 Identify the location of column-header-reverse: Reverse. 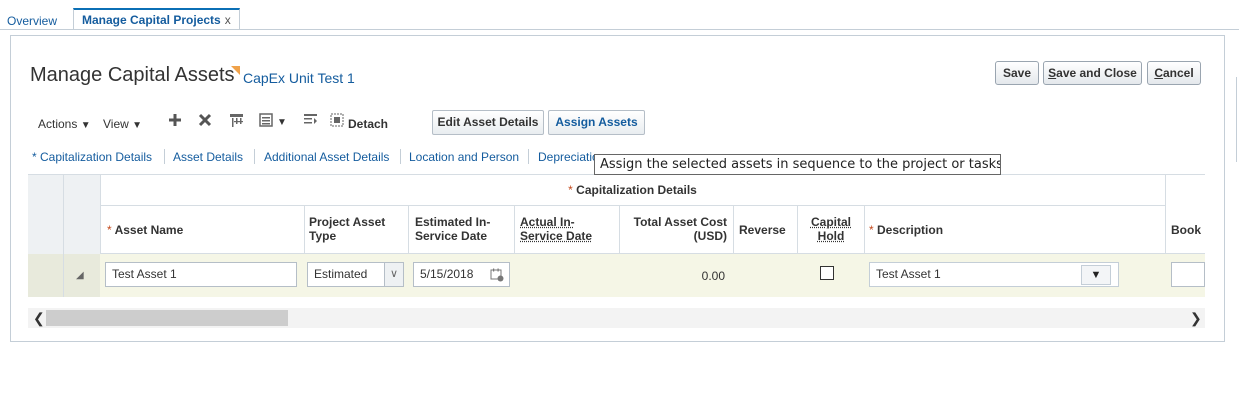
(762, 230).